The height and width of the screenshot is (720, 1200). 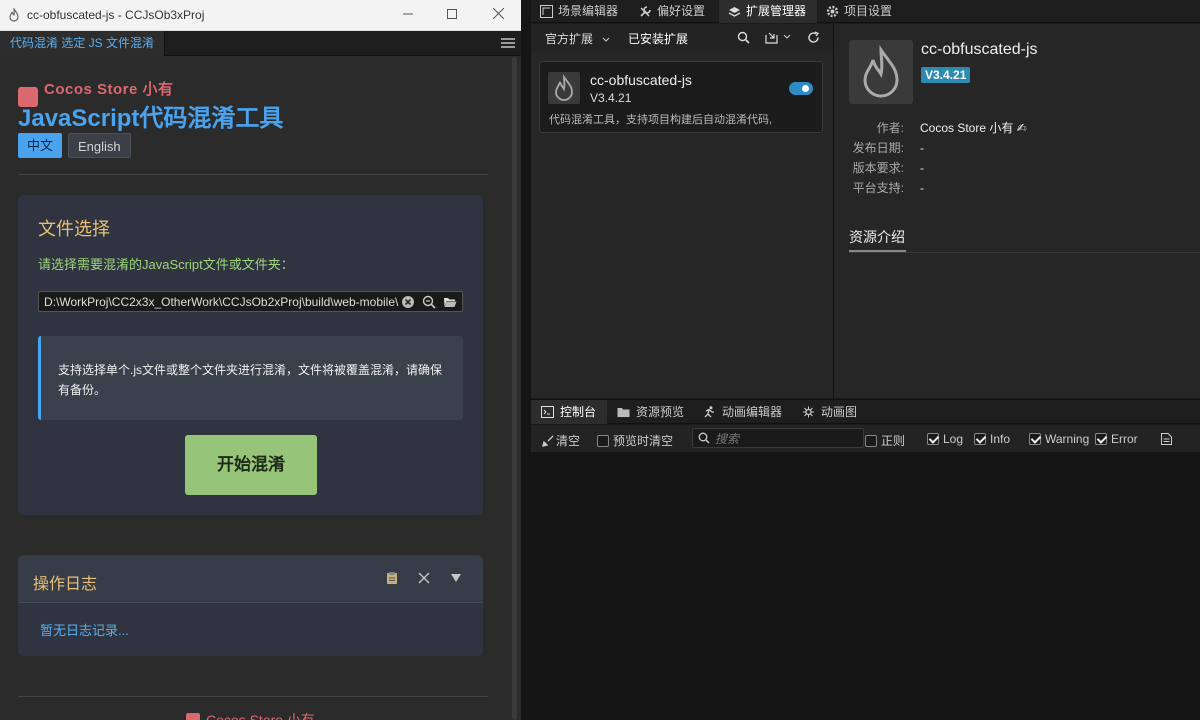 What do you see at coordinates (548, 441) in the screenshot?
I see `broom-icon` at bounding box center [548, 441].